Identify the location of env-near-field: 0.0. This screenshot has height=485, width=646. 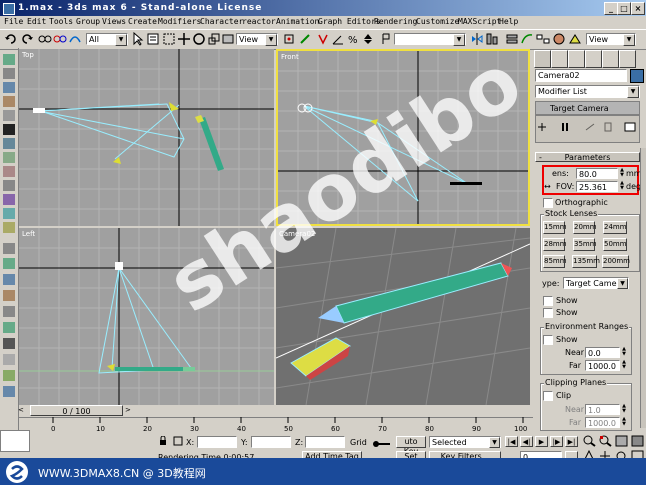
(602, 352).